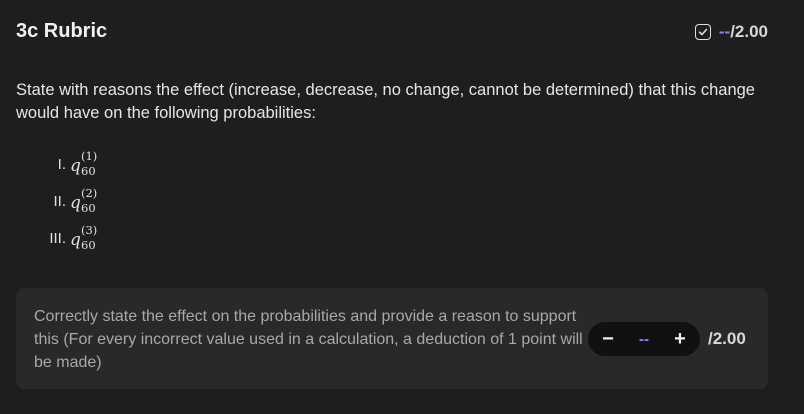  Describe the element at coordinates (62, 31) in the screenshot. I see `rubric-title: 3c Rubric` at that location.